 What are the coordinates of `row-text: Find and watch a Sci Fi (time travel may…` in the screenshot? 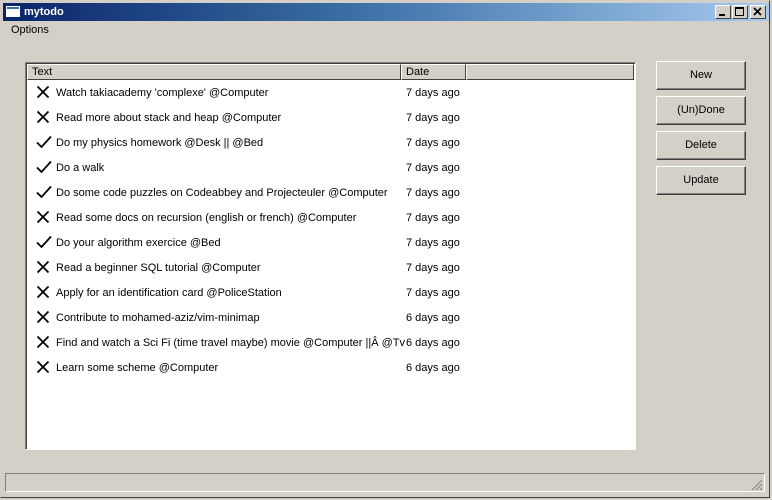 It's located at (230, 343).